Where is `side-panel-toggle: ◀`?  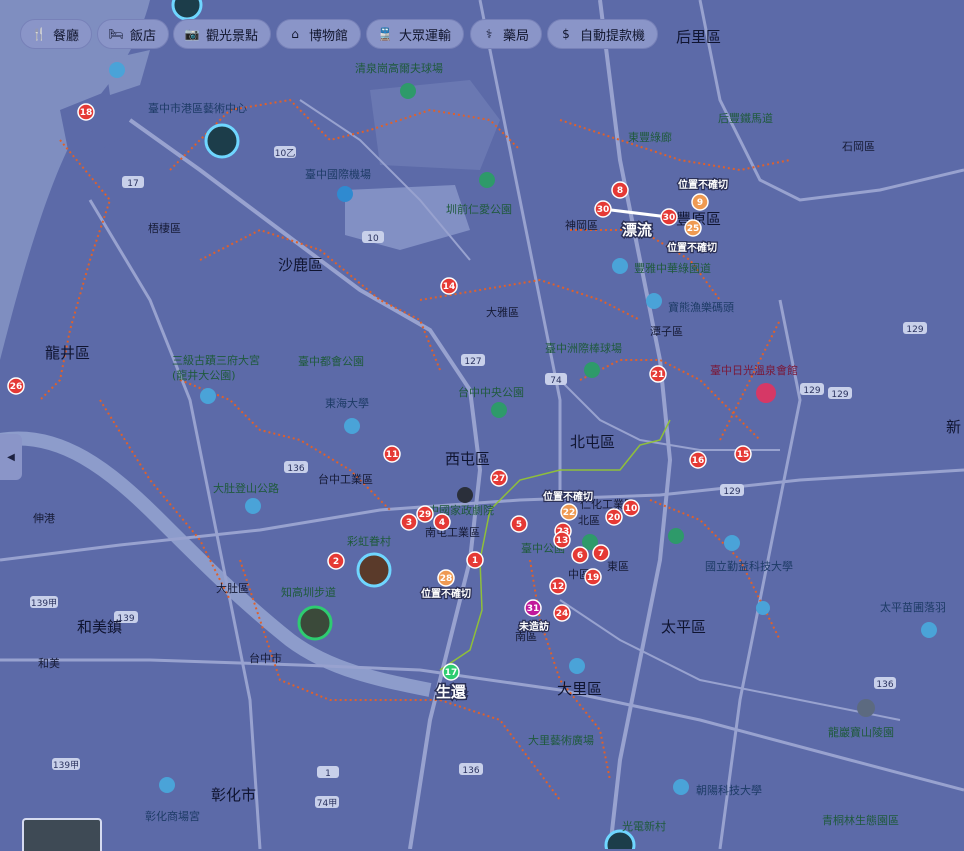
side-panel-toggle: ◀ is located at coordinates (11, 457).